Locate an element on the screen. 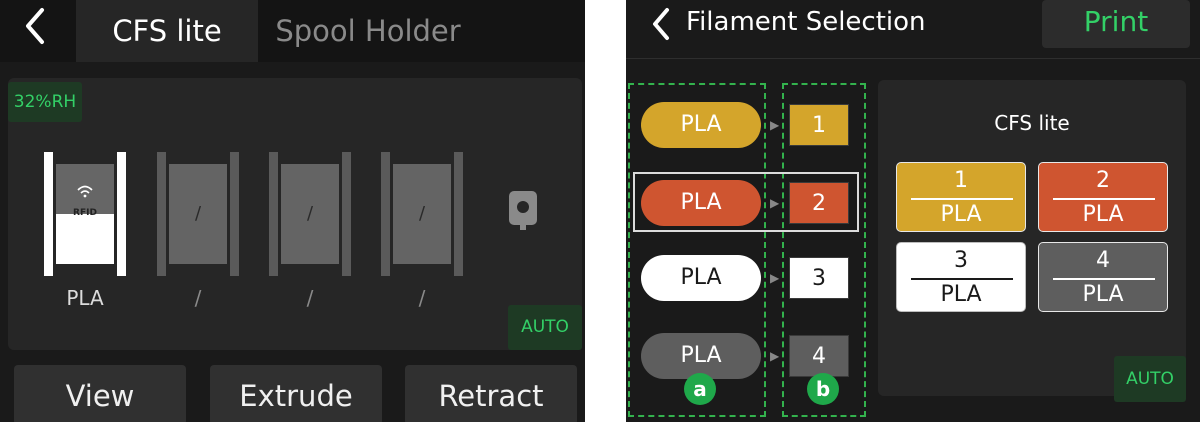  cfs-slot-number: 2 is located at coordinates (1103, 180).